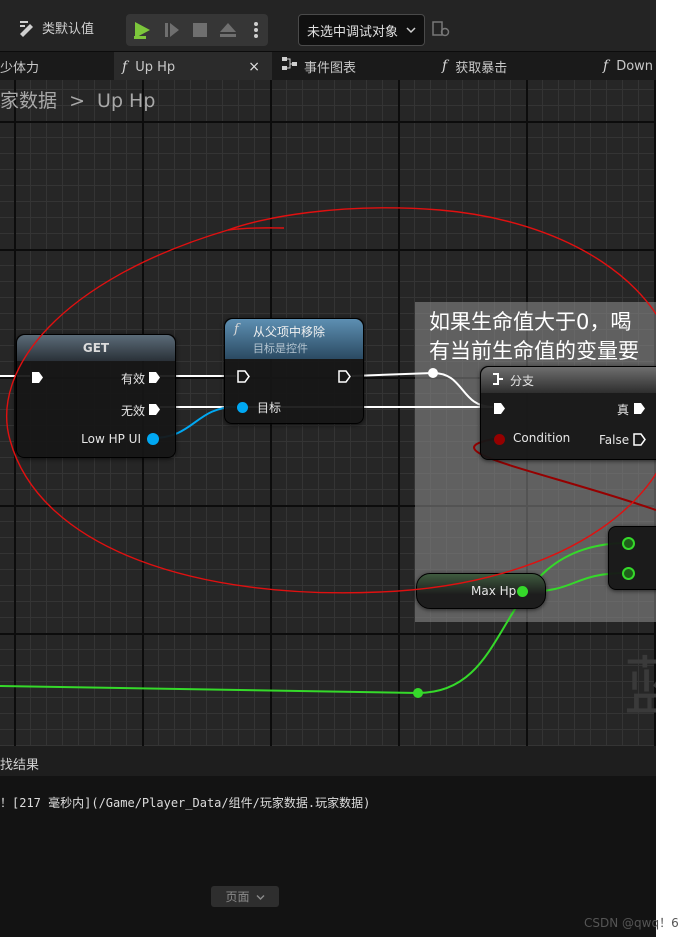  What do you see at coordinates (20, 765) in the screenshot?
I see `find-results-title: 找结果` at bounding box center [20, 765].